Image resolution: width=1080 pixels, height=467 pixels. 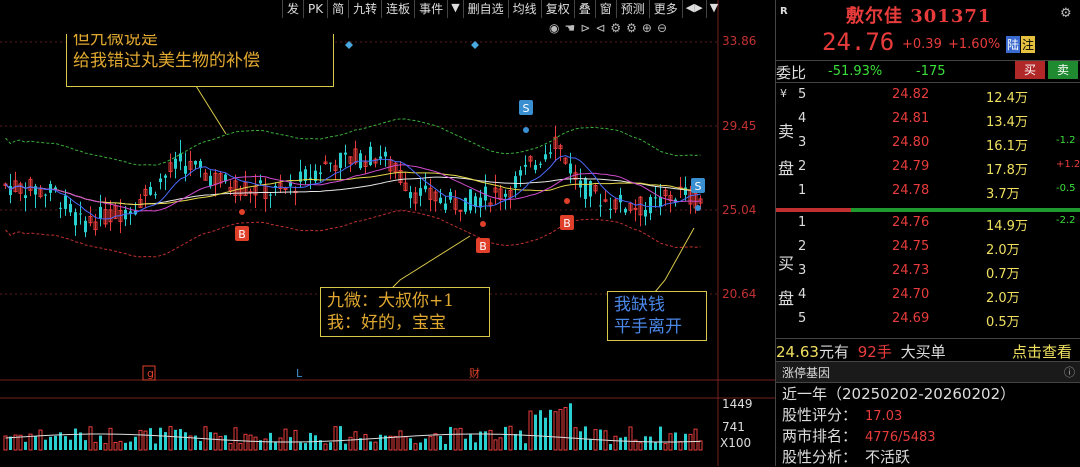 I want to click on toolbar-btn-remove-watch: 删自选, so click(x=485, y=9).